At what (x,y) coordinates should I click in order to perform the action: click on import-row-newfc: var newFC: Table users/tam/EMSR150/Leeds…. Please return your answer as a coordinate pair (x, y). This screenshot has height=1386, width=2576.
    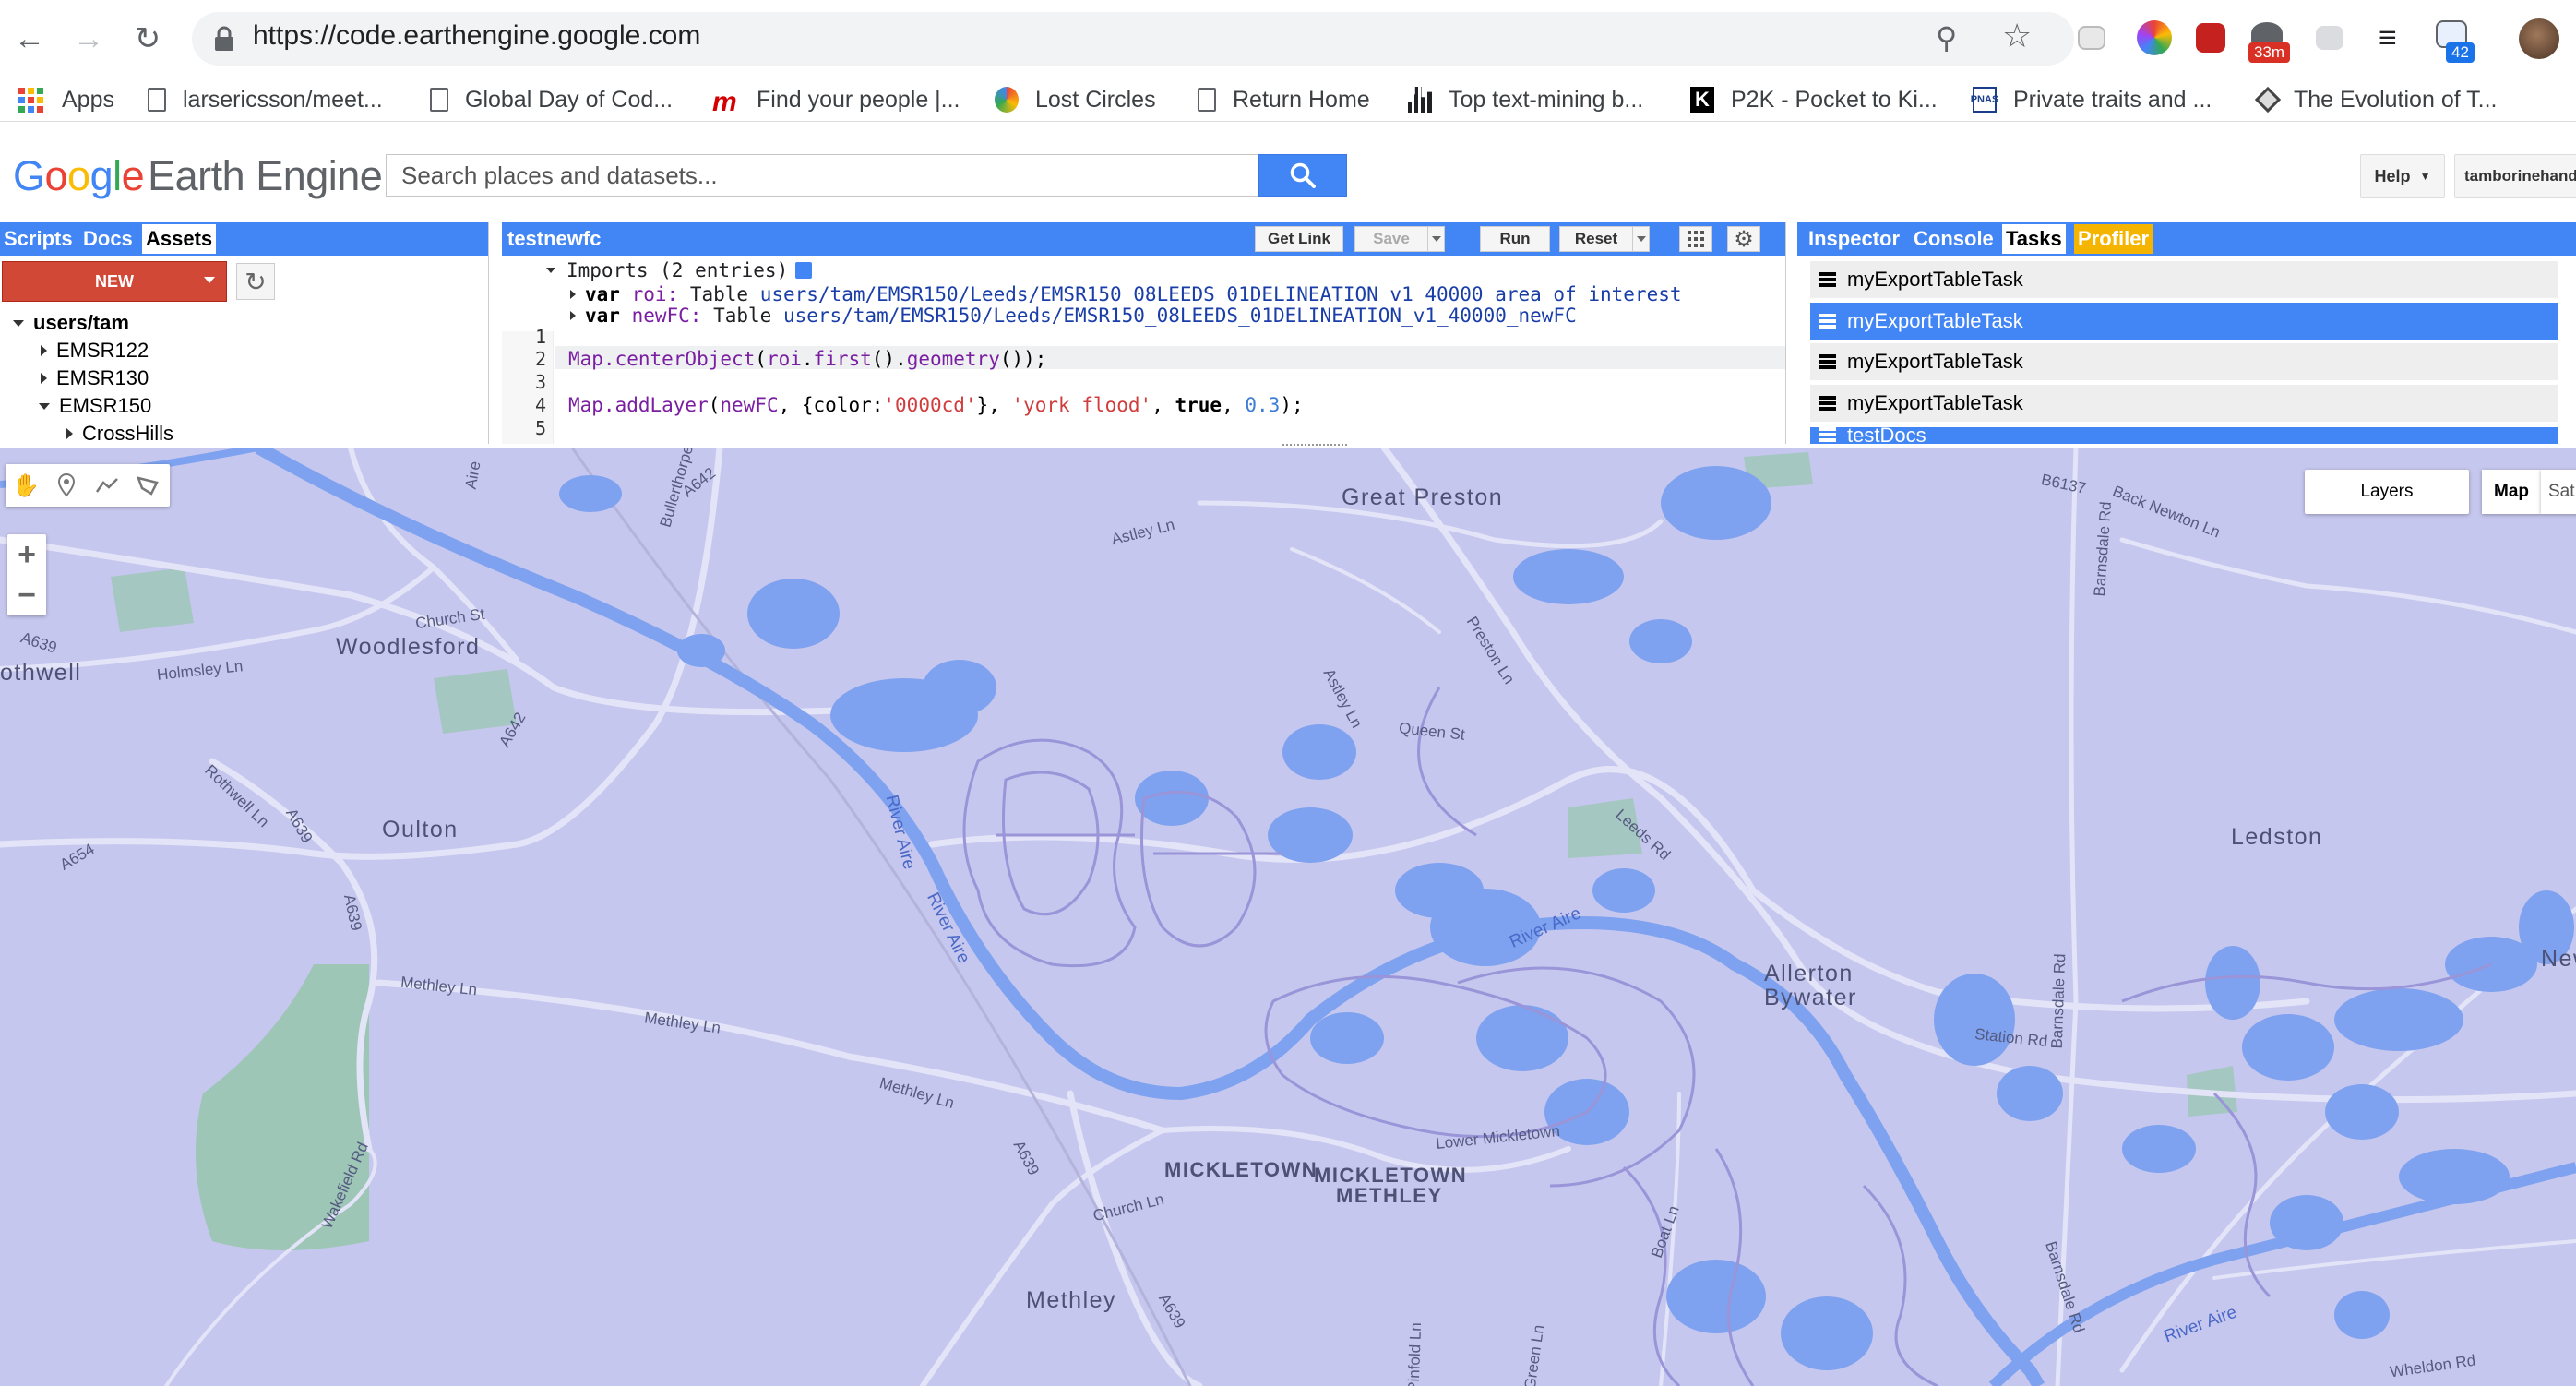
    Looking at the image, I should click on (1073, 316).